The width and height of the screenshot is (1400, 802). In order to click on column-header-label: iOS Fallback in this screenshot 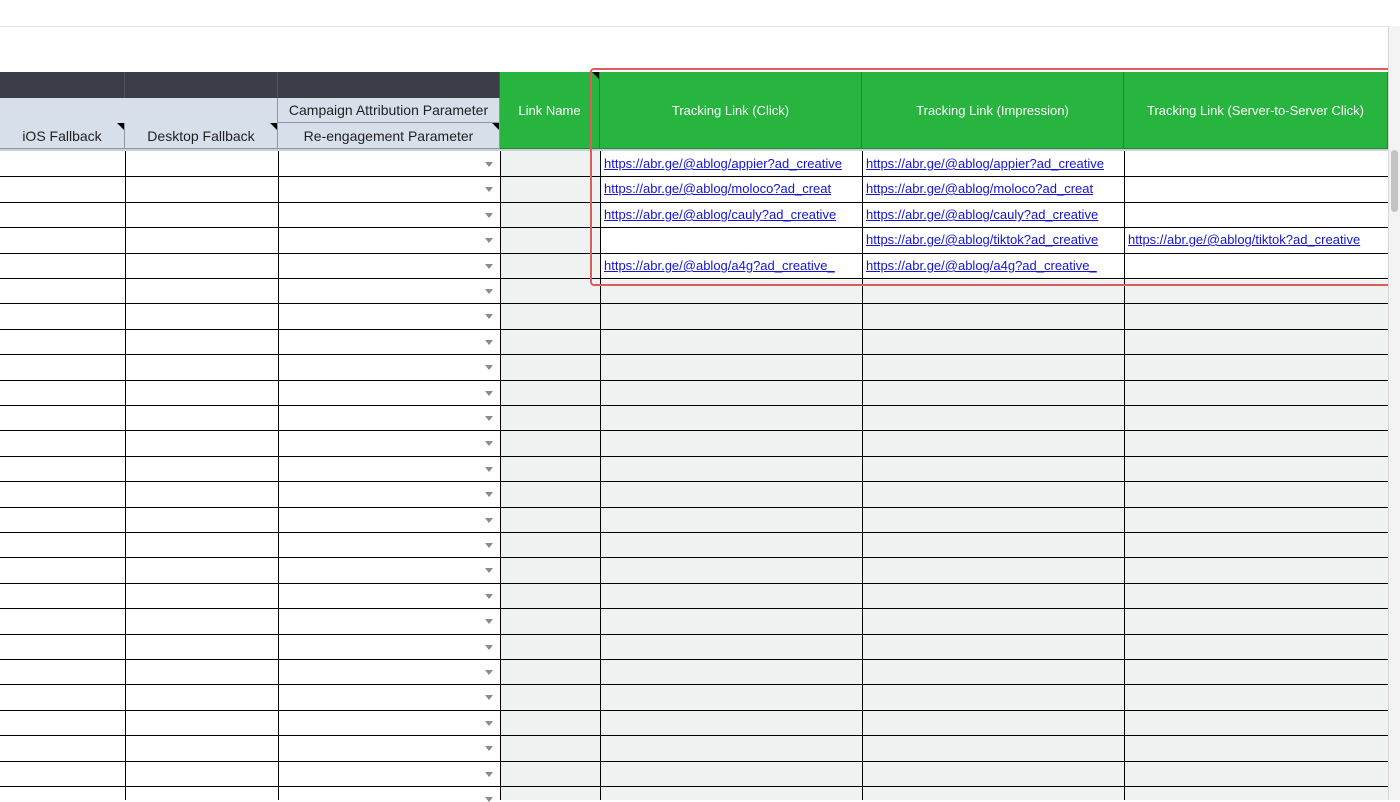, I will do `click(62, 135)`.